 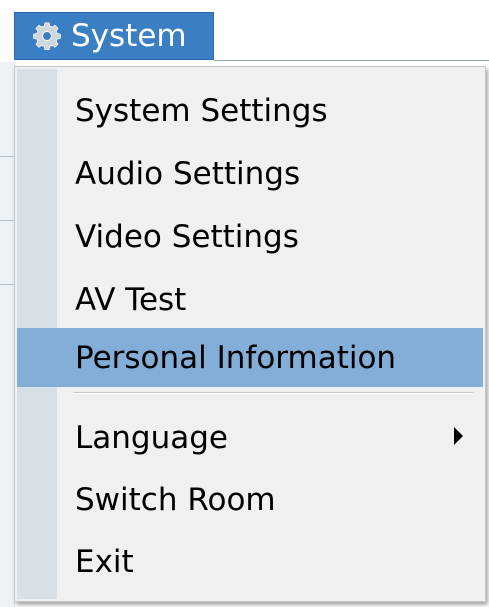 What do you see at coordinates (250, 561) in the screenshot?
I see `menu-item-exit: Exit` at bounding box center [250, 561].